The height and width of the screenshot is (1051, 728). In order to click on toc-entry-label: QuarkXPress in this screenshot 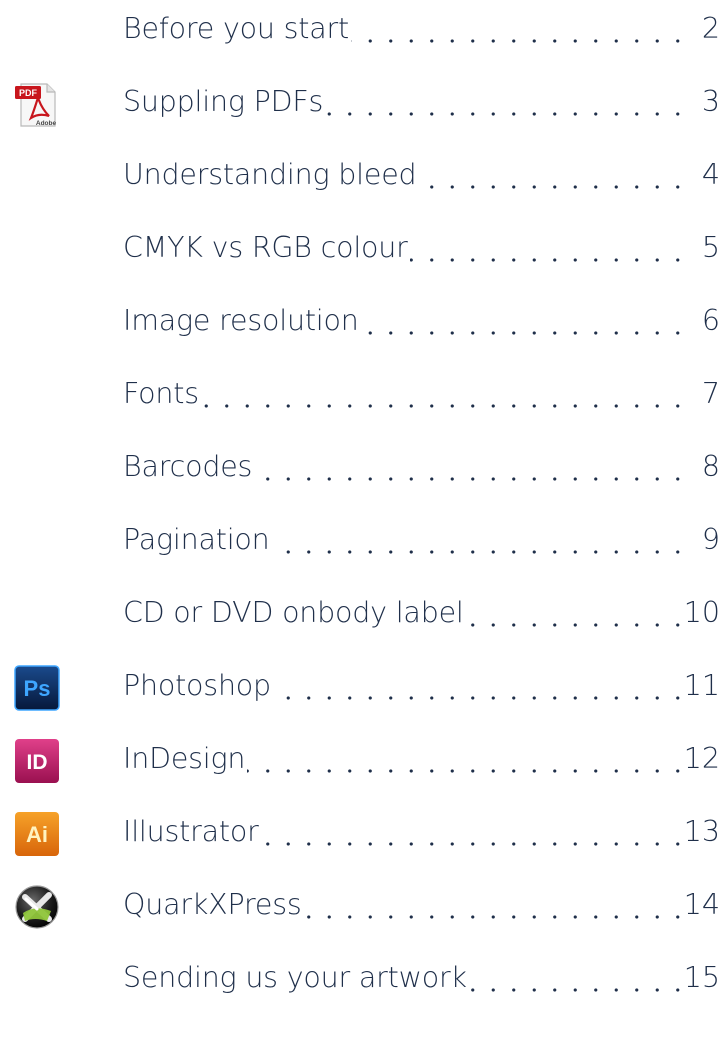, I will do `click(213, 905)`.